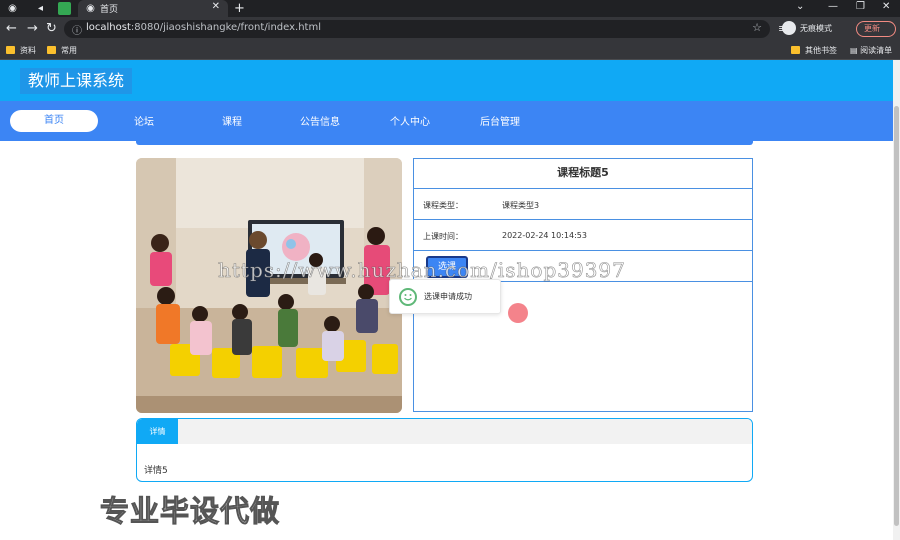  I want to click on browser-tab-active: ◉ 首页 ✕, so click(153, 8).